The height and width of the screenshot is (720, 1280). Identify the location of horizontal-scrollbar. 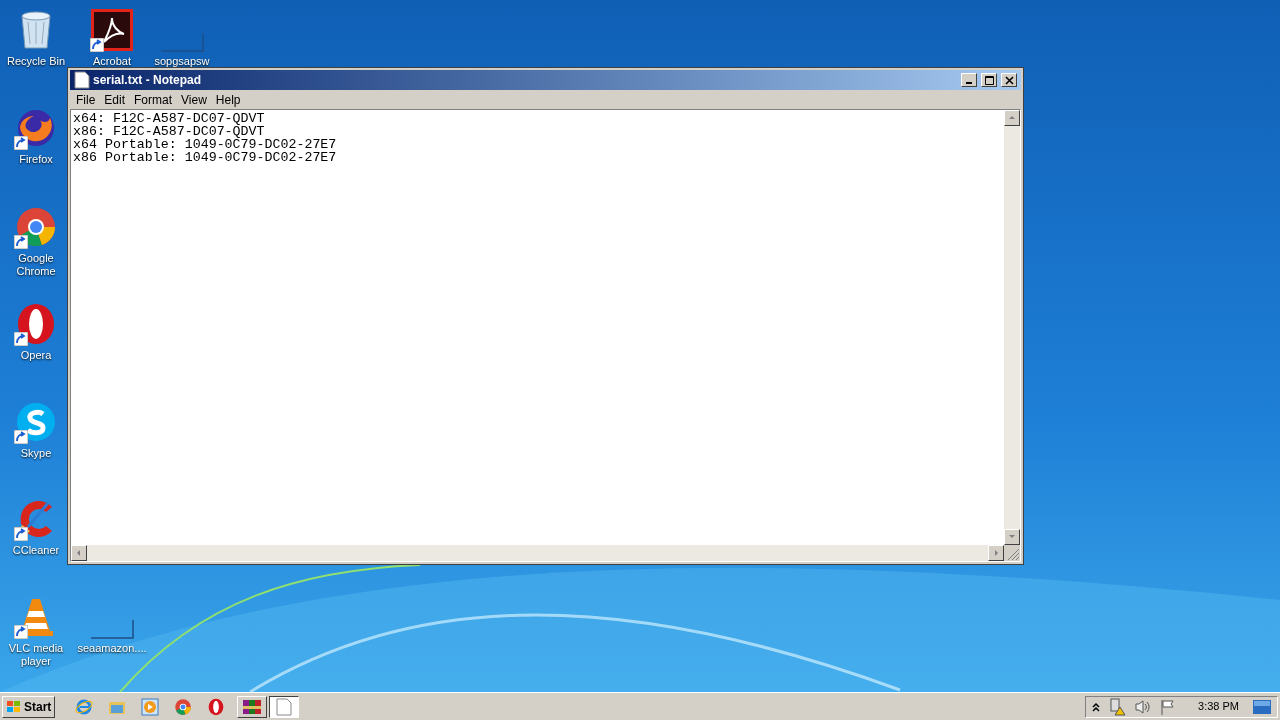
(537, 553).